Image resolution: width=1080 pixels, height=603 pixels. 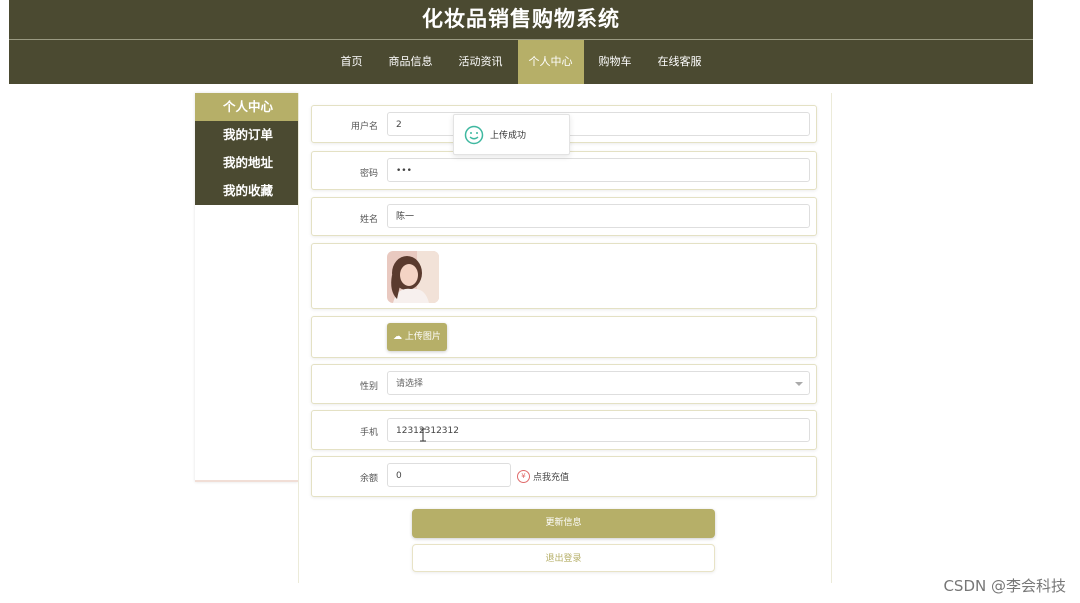 I want to click on form-row-avatar, so click(x=564, y=276).